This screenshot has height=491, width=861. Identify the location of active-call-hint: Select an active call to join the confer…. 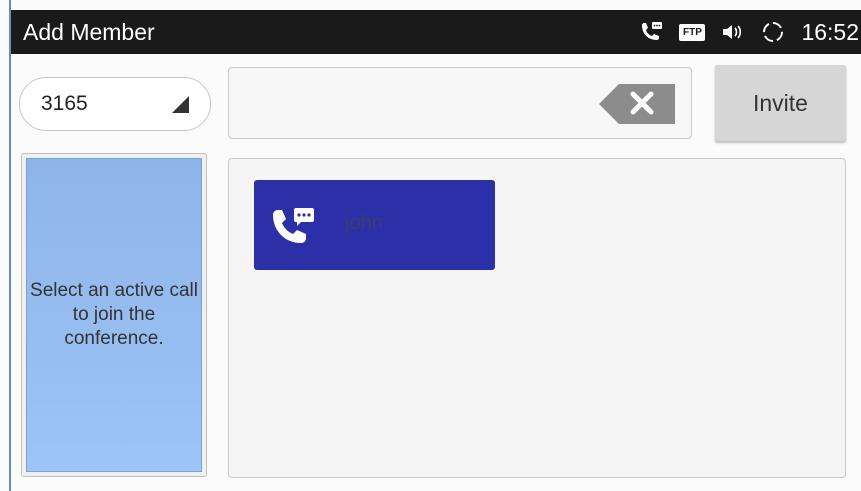
(114, 314).